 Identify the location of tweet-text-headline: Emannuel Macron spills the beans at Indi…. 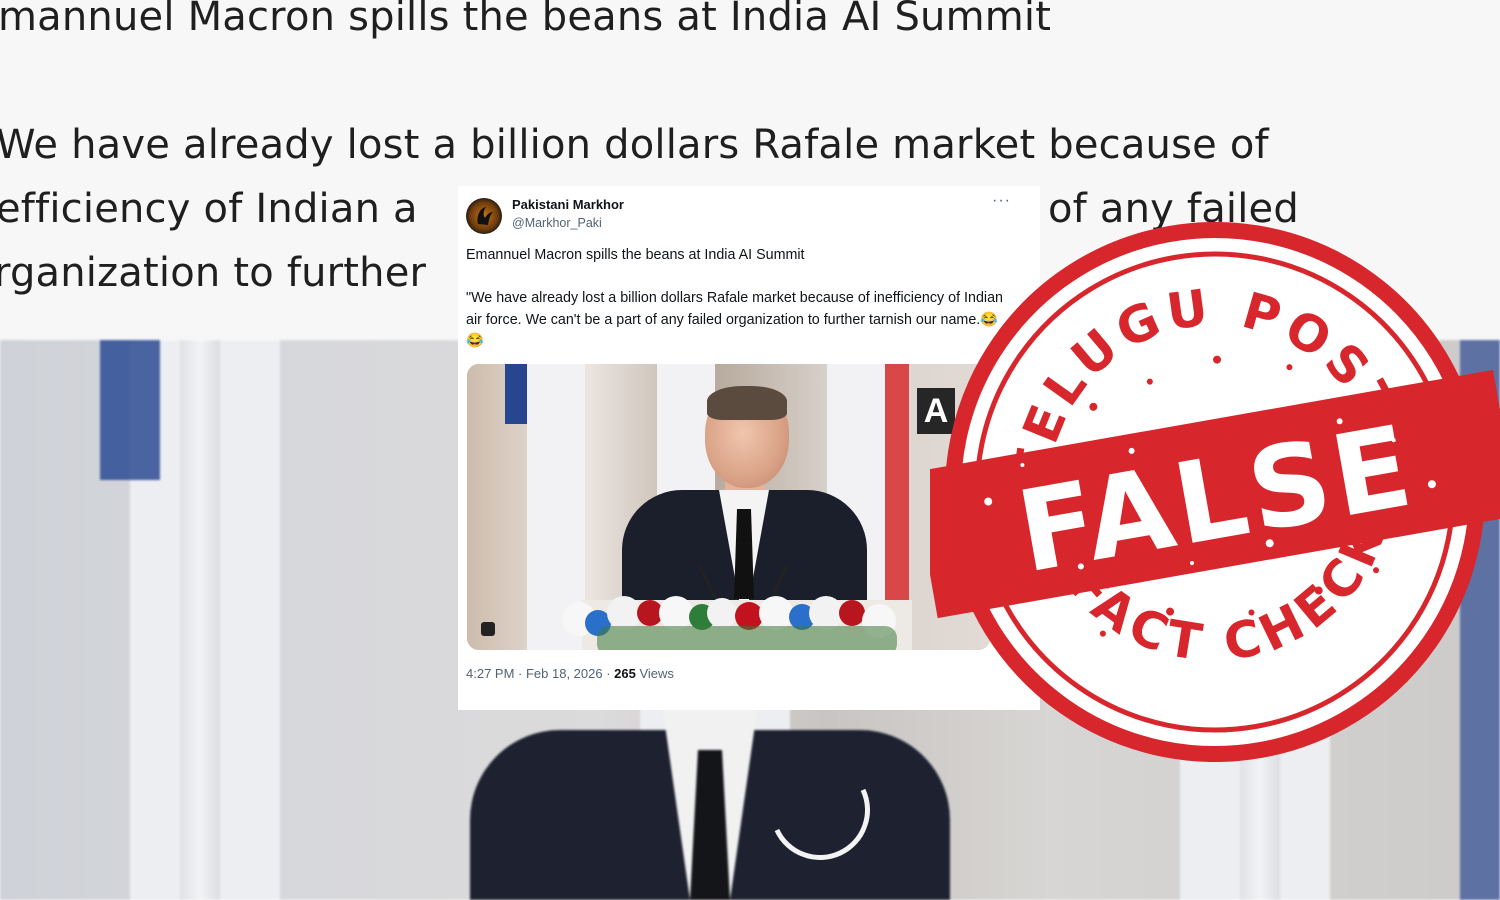
(635, 255).